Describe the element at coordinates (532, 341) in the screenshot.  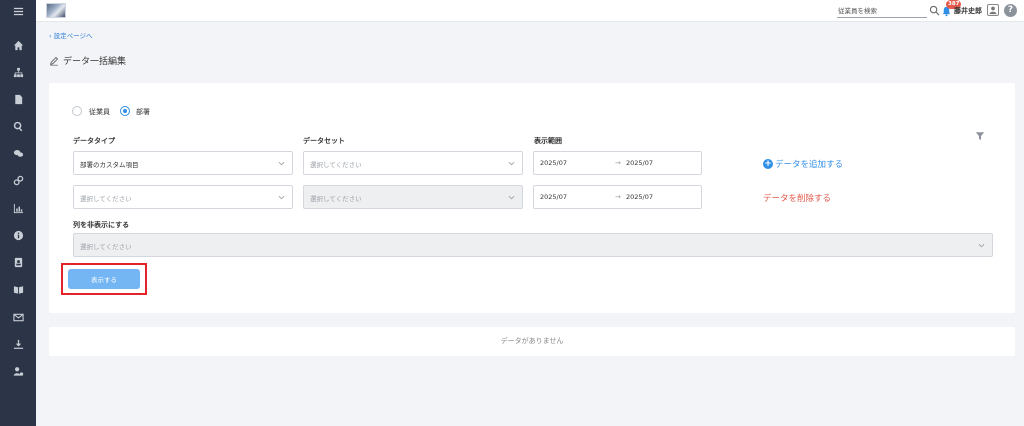
I see `empty-state: データがありません` at that location.